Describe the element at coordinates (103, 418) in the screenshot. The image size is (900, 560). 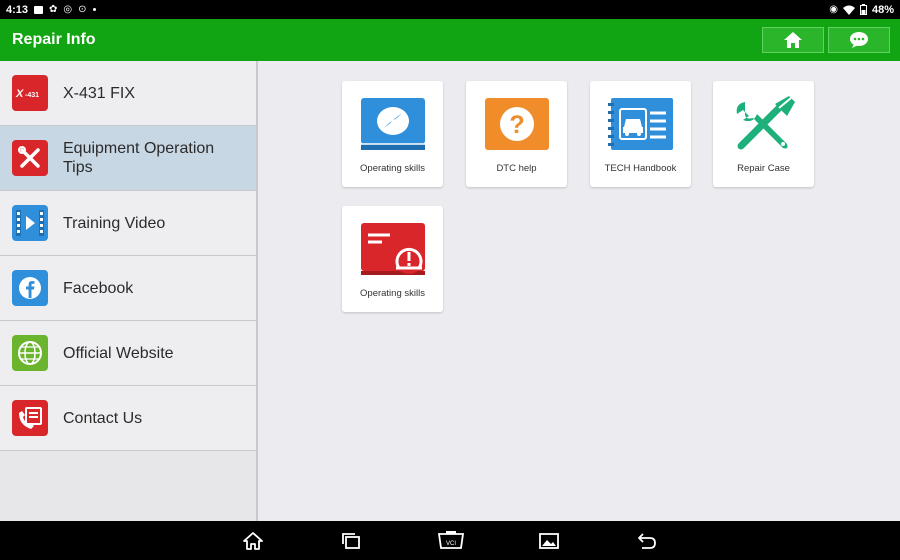
I see `sidebar-item-label: Contact Us` at that location.